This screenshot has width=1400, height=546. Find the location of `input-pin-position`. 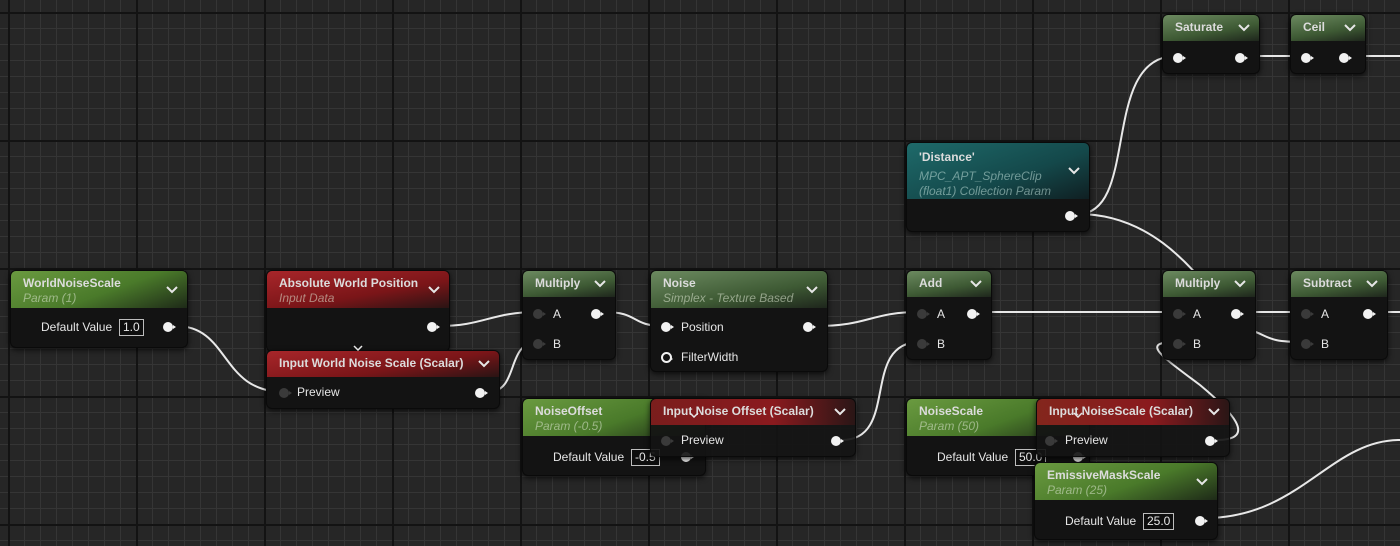

input-pin-position is located at coordinates (667, 327).